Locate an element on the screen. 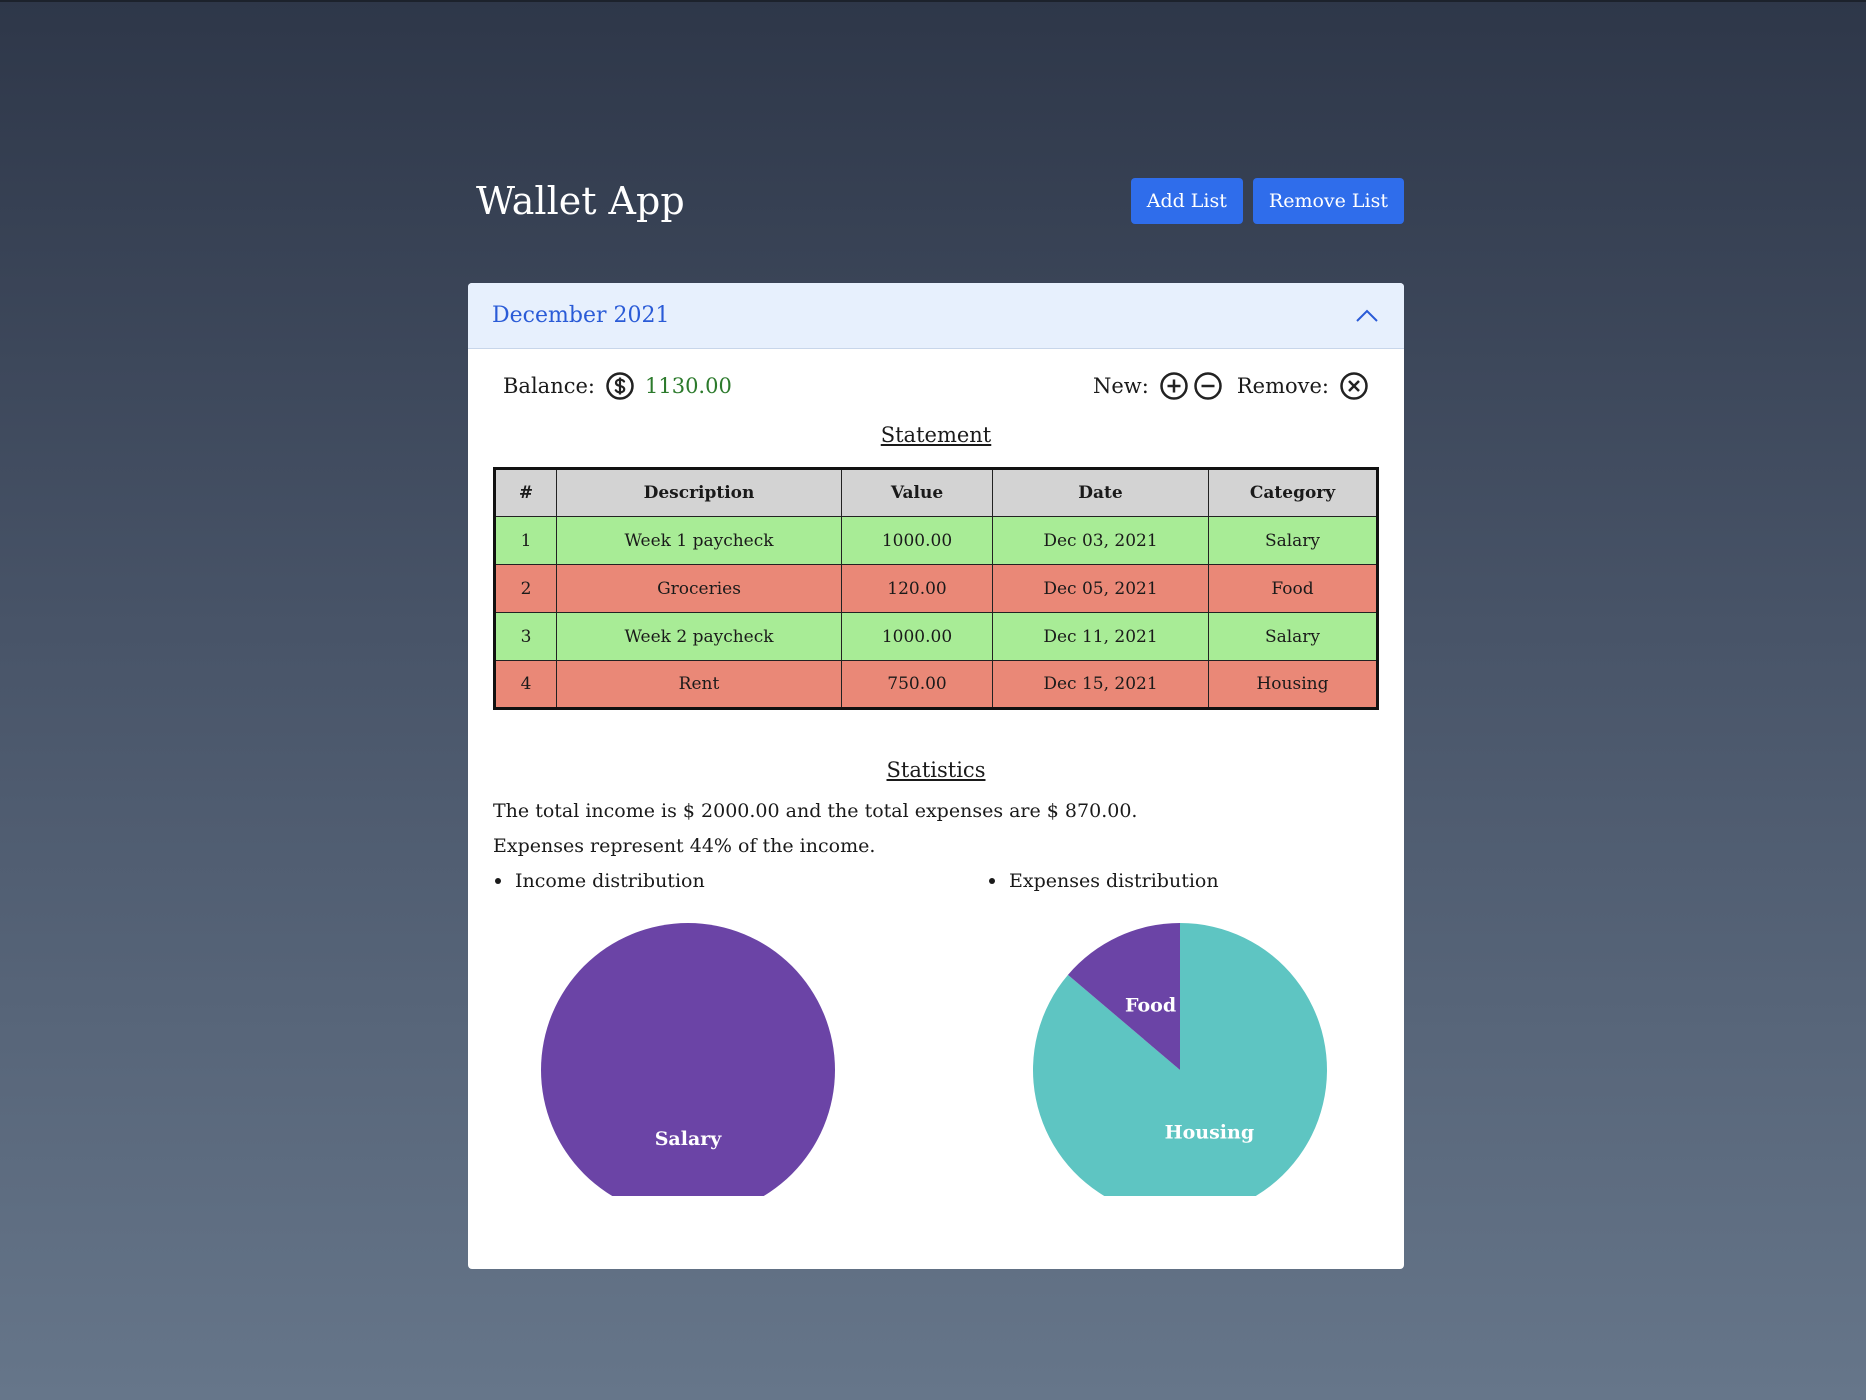 The image size is (1866, 1400). column-header-number: # is located at coordinates (525, 492).